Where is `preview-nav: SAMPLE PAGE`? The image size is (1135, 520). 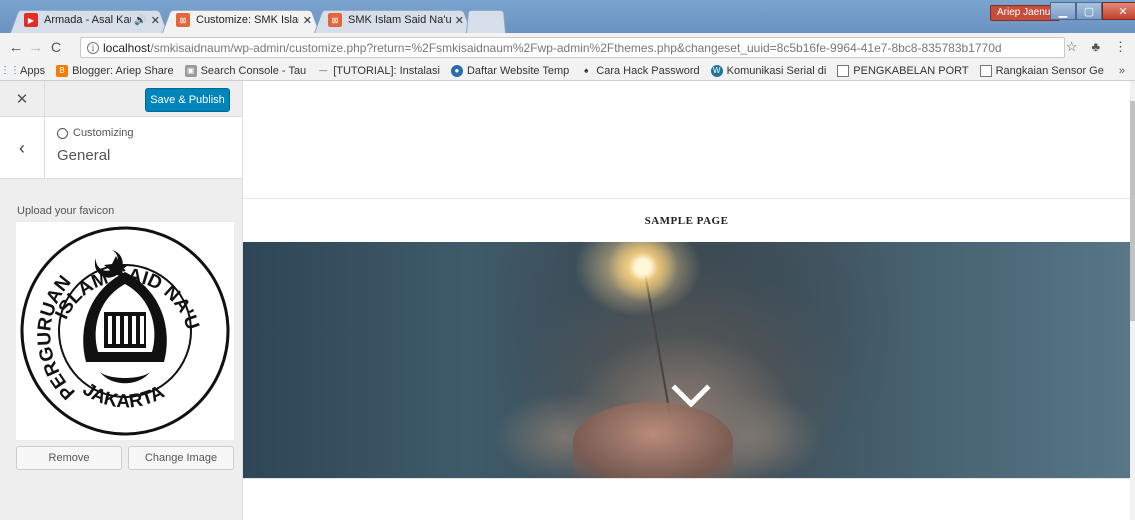
preview-nav: SAMPLE PAGE is located at coordinates (686, 220).